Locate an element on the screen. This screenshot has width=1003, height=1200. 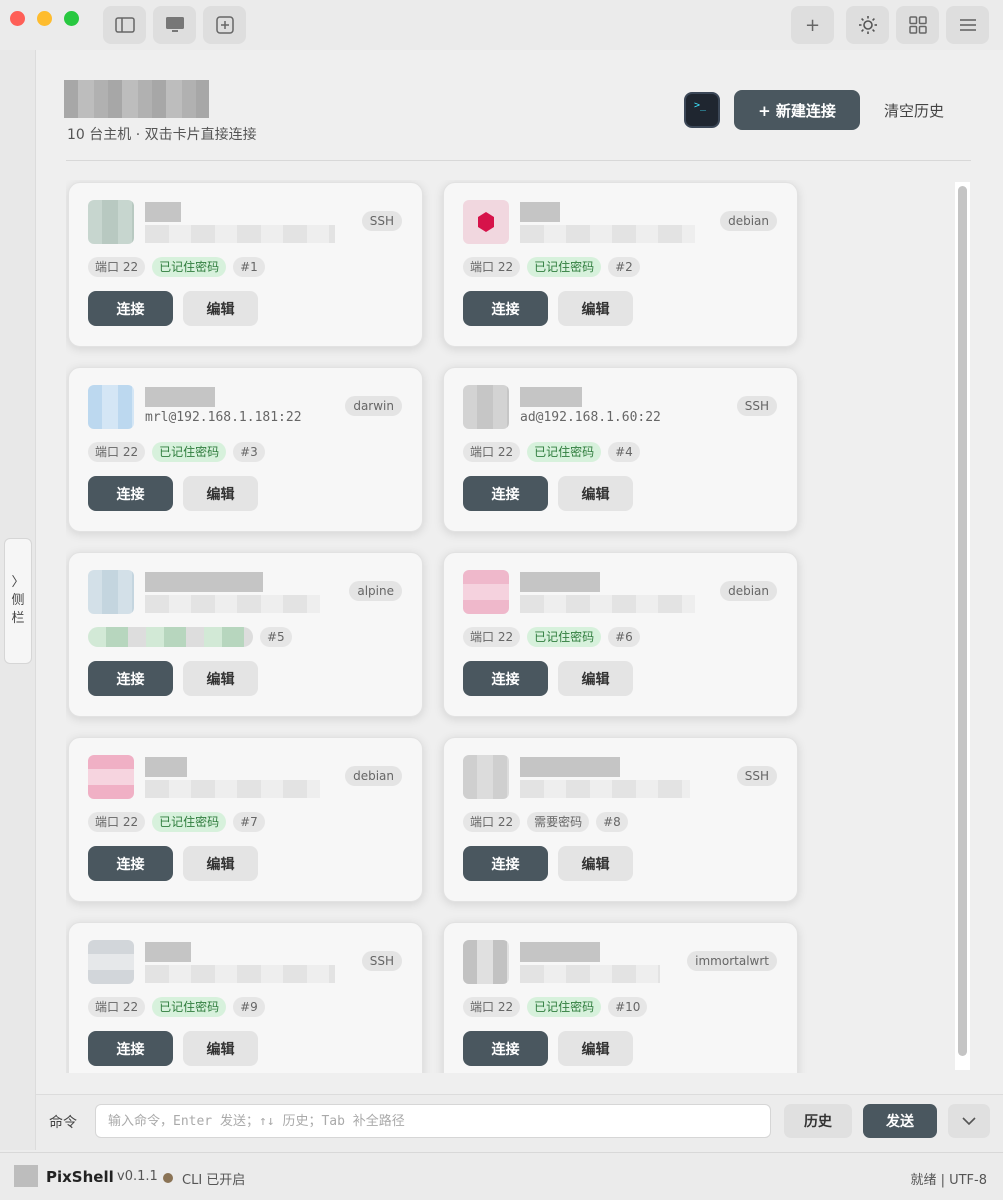
host-card: SSH 端口 22 已记住密码 #9 连接 编辑 is located at coordinates (245, 997).